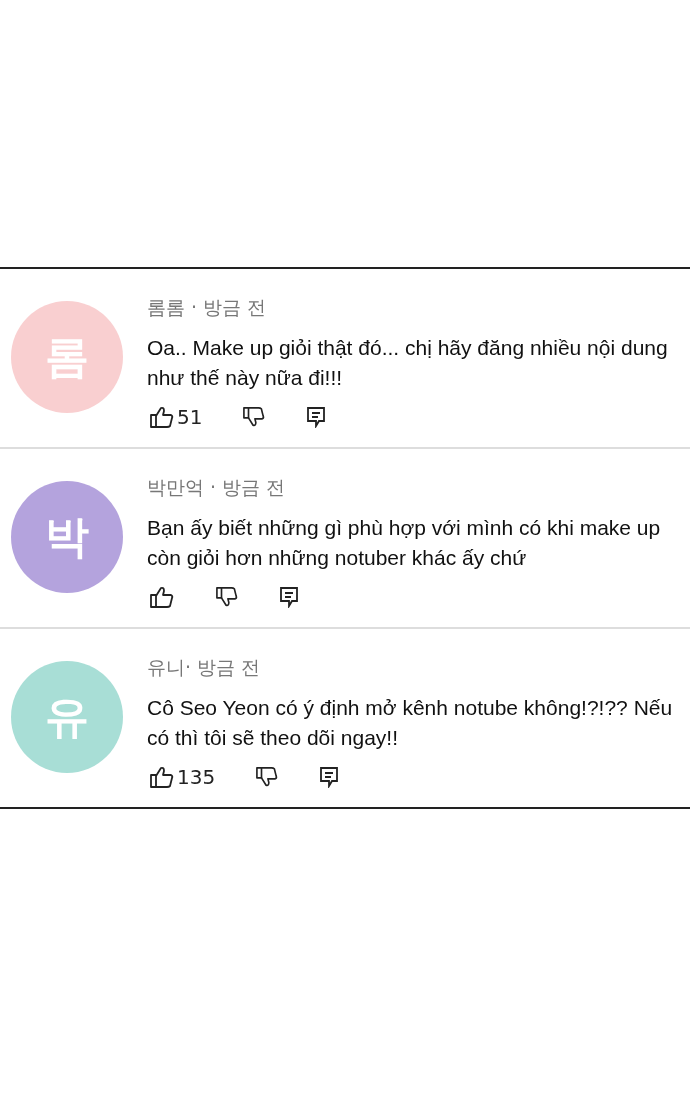  I want to click on comment-text: Bạn ấy biết những gì phù hợp với mình có khi make up còn giỏi hơn những notuber khác ấy chứ, so click(404, 543).